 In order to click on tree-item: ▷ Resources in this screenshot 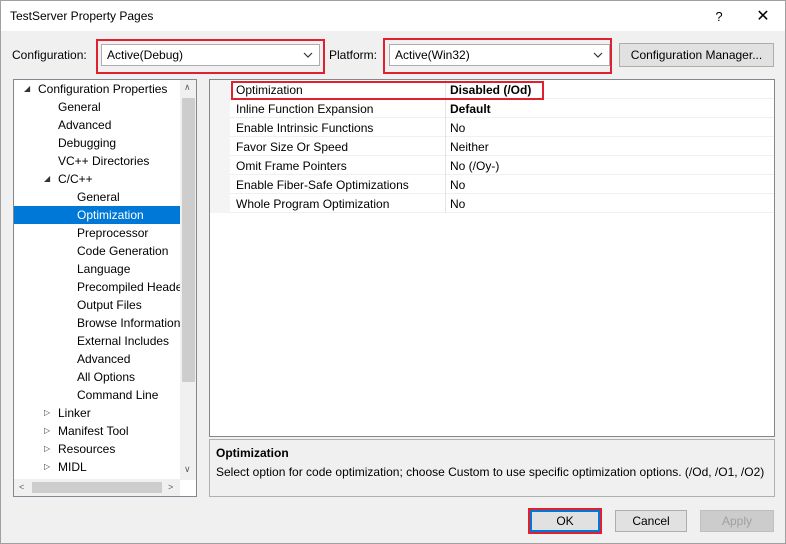, I will do `click(97, 449)`.